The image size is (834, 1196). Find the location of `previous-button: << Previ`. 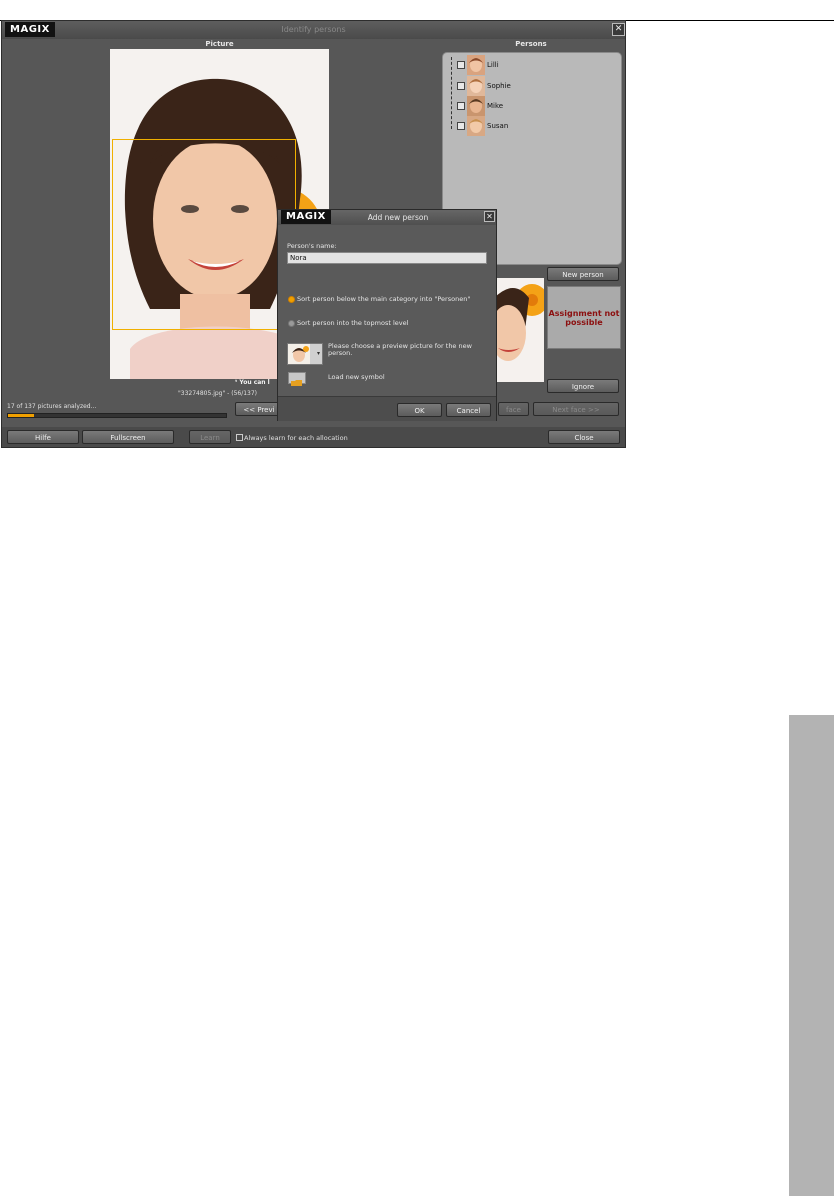

previous-button: << Previ is located at coordinates (259, 409).